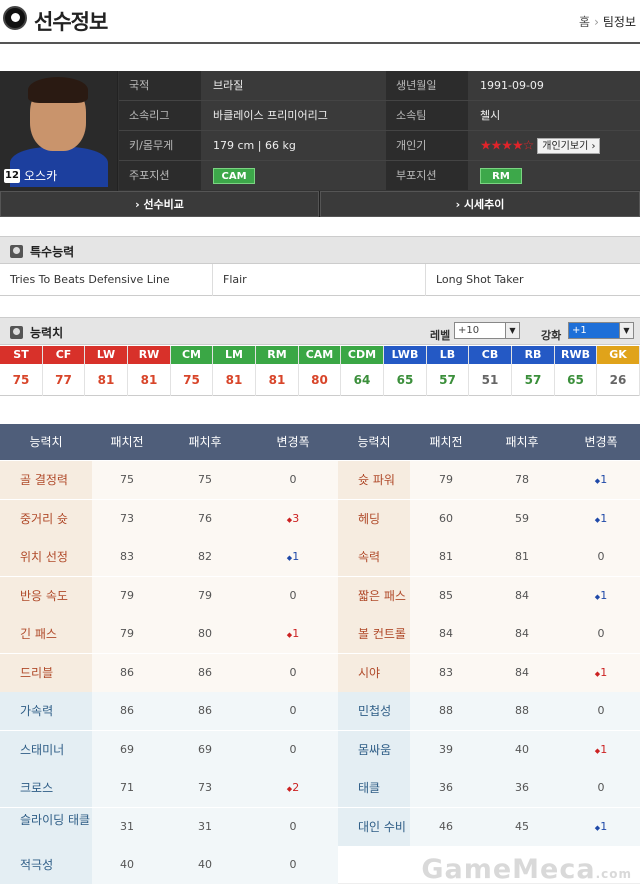 This screenshot has width=640, height=887. Describe the element at coordinates (446, 826) in the screenshot. I see `stat-before: 46` at that location.